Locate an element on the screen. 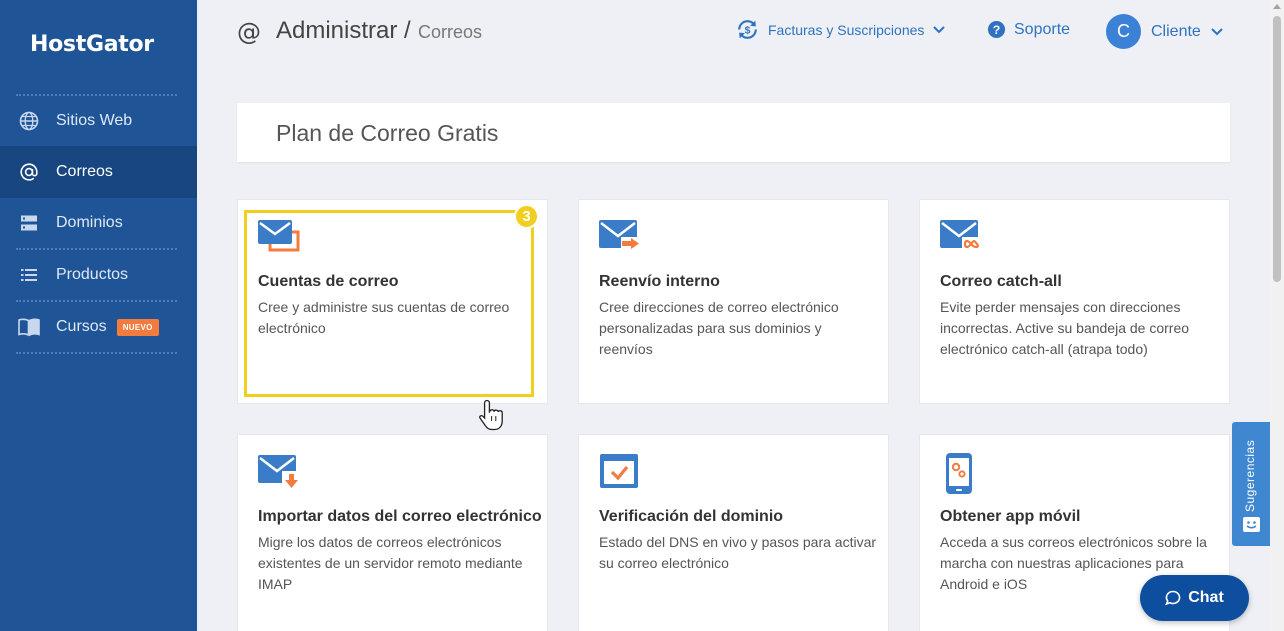 This screenshot has height=631, width=1284. globe-icon is located at coordinates (29, 121).